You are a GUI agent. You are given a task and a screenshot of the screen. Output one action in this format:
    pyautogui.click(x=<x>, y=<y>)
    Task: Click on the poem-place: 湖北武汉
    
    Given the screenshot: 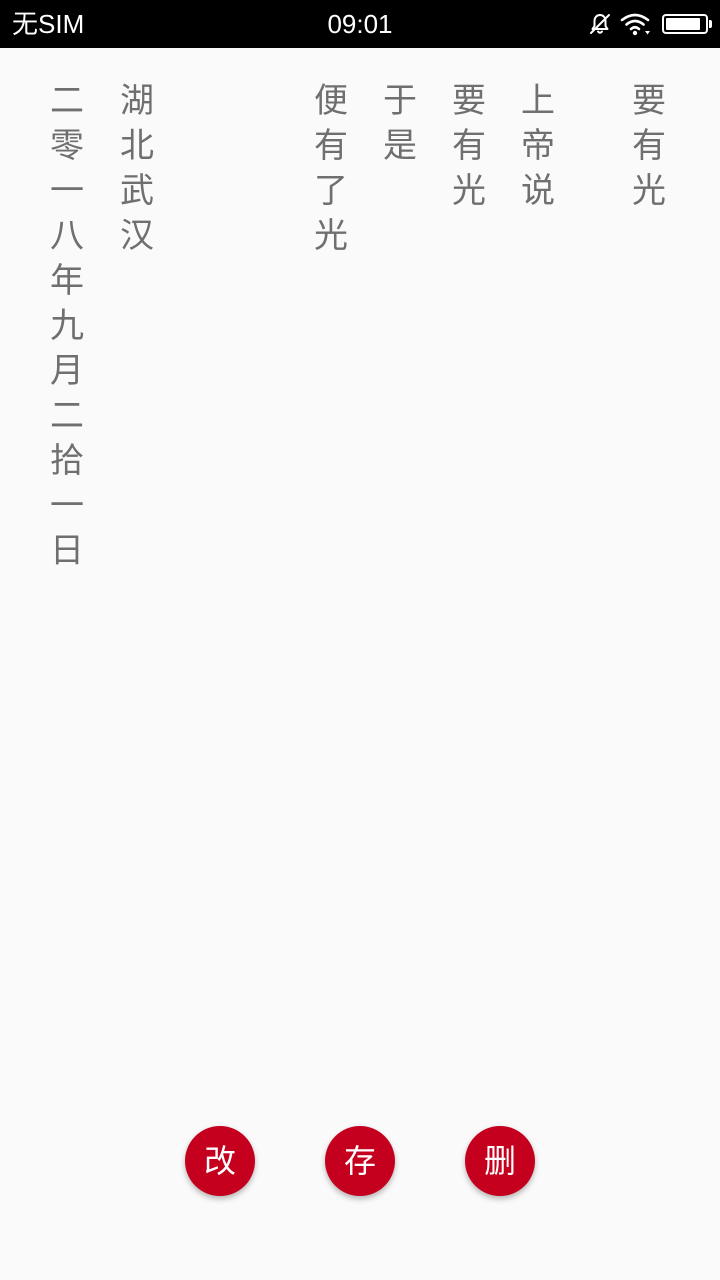 What is the action you would take?
    pyautogui.click(x=137, y=168)
    